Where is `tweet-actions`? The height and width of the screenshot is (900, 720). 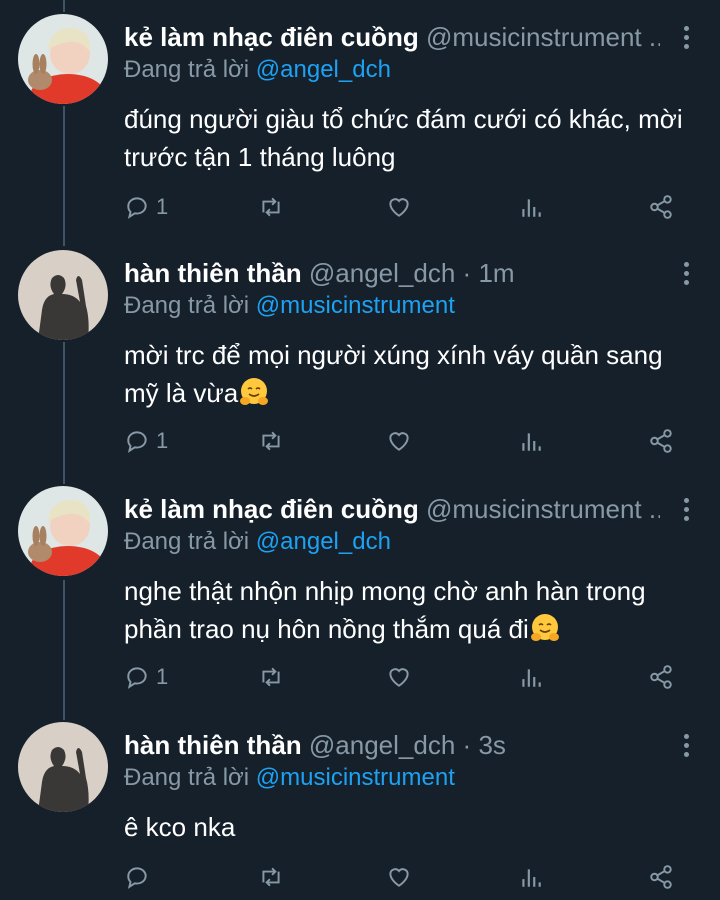 tweet-actions is located at coordinates (404, 877).